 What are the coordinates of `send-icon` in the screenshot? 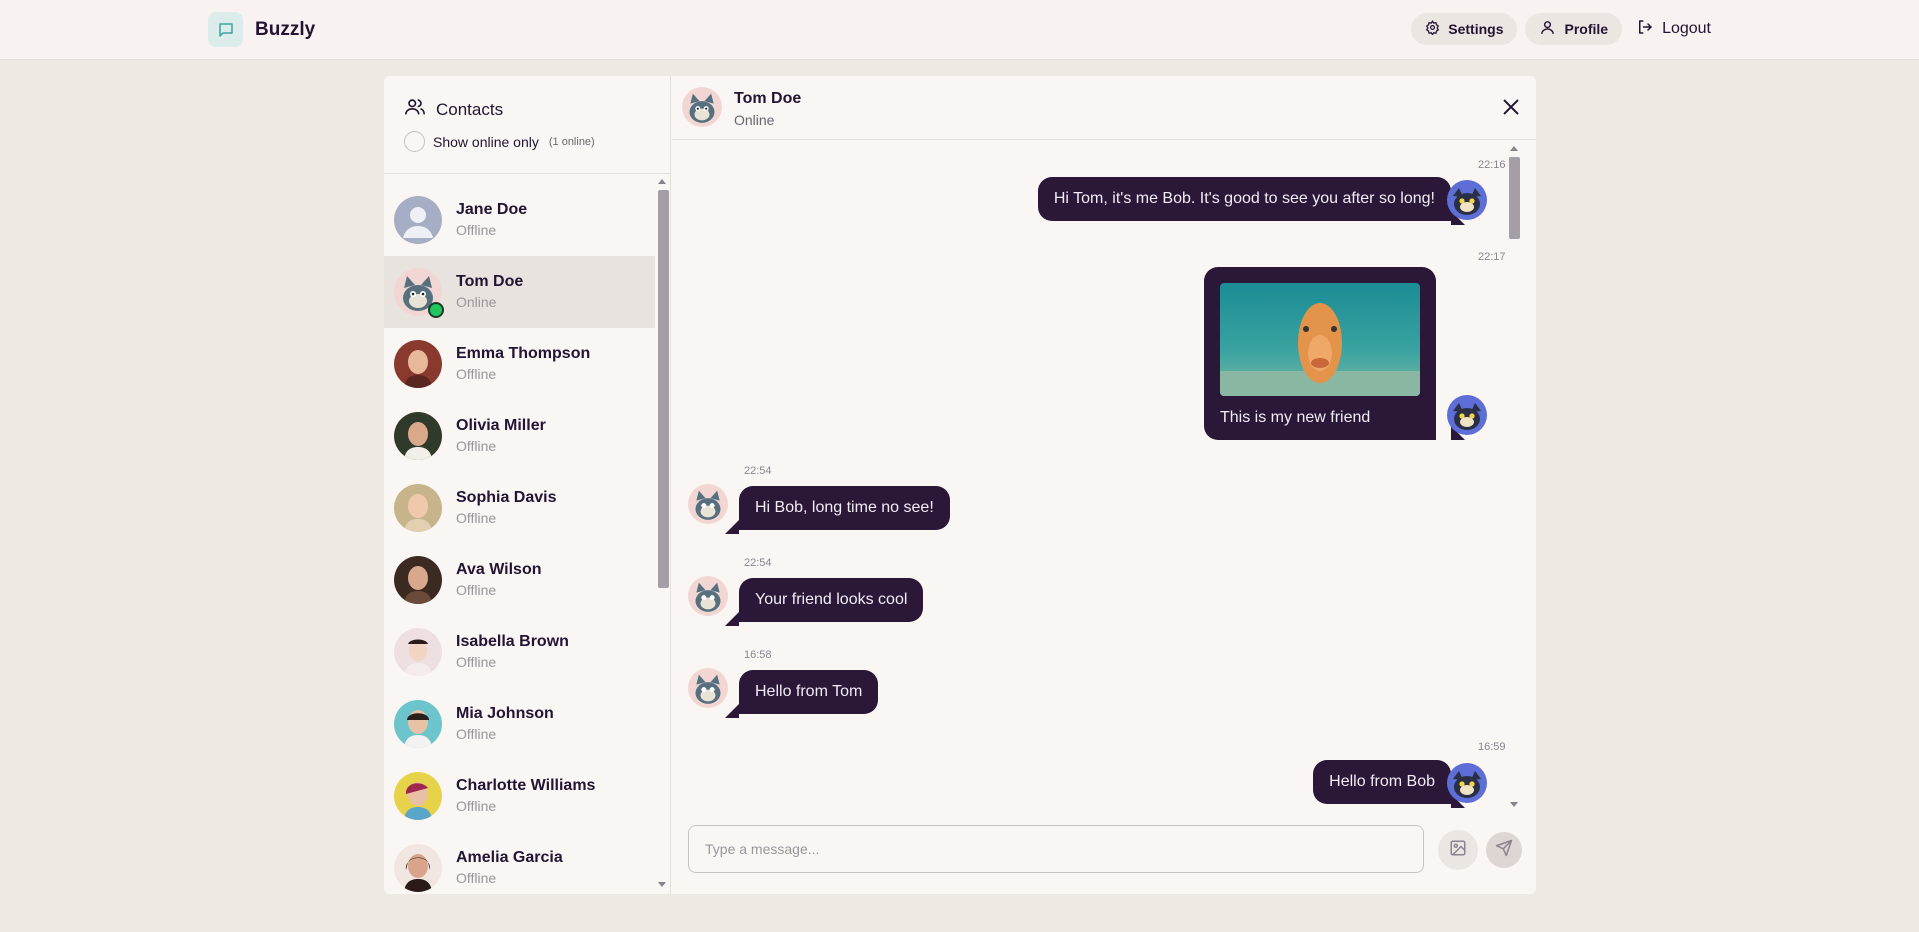 It's located at (1504, 850).